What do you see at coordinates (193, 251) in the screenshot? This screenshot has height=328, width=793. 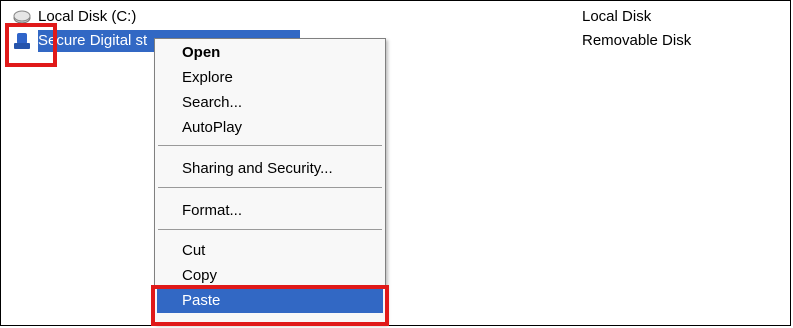 I see `menu-item-cut: Cut` at bounding box center [193, 251].